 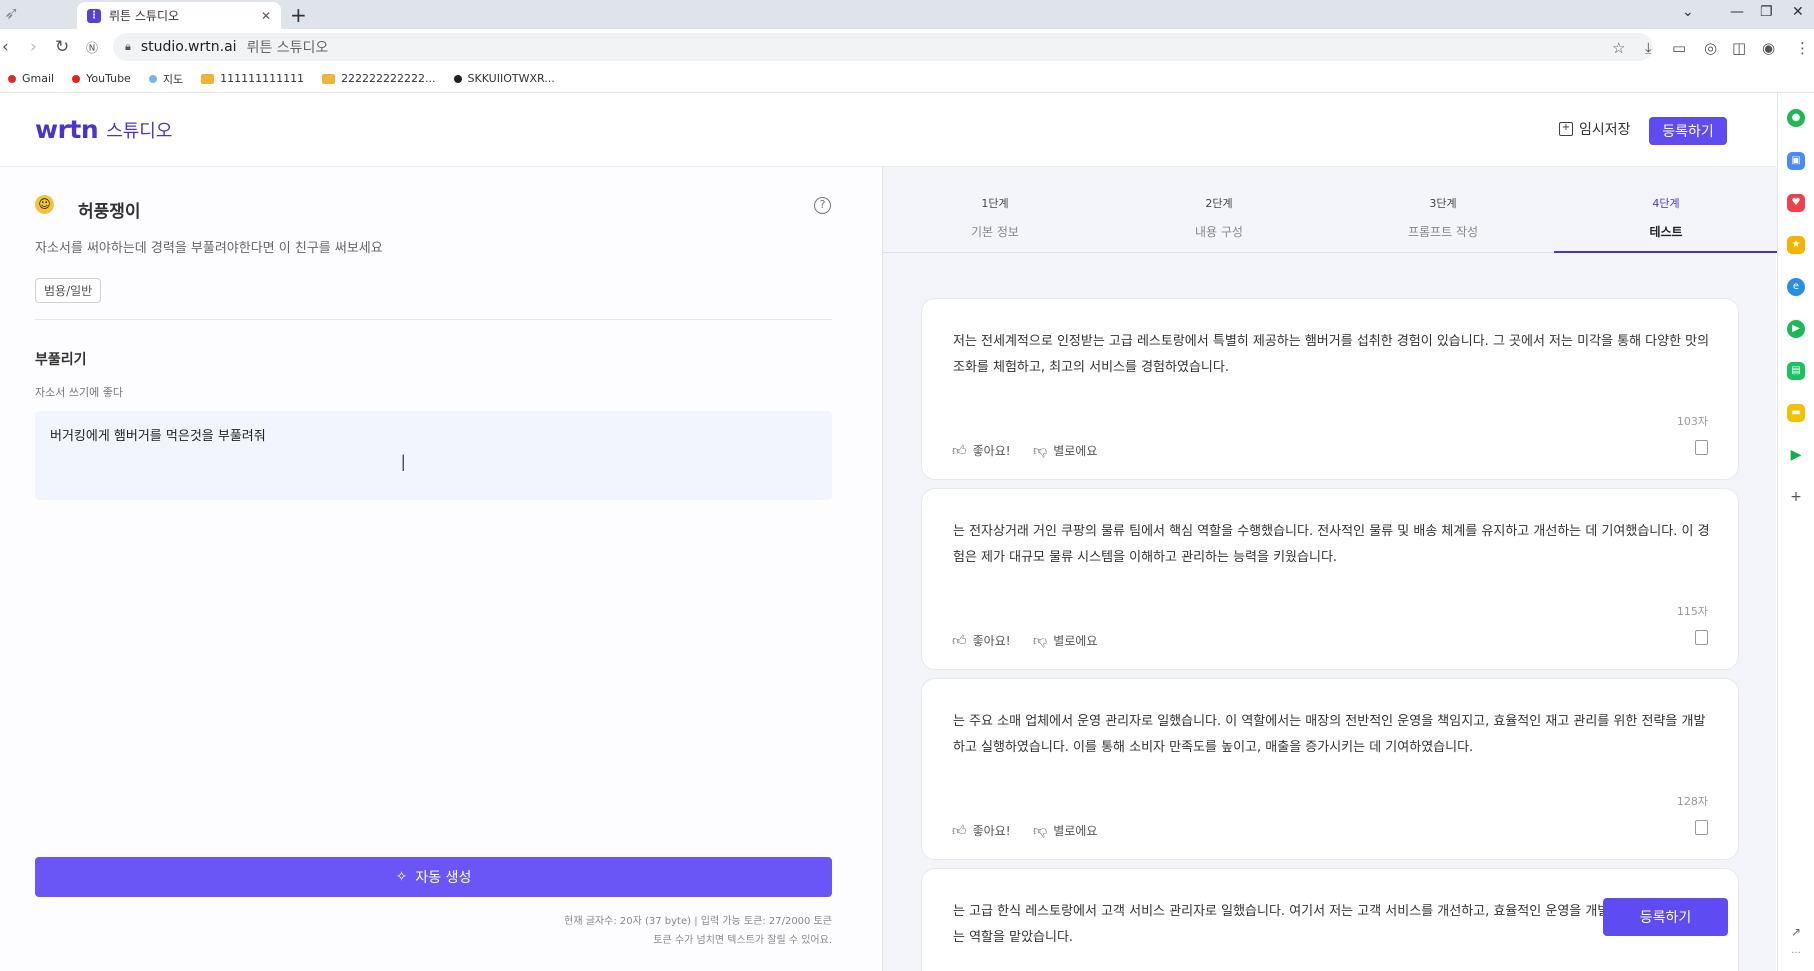 I want to click on browser-menu-icon: ⋮, so click(x=1802, y=48).